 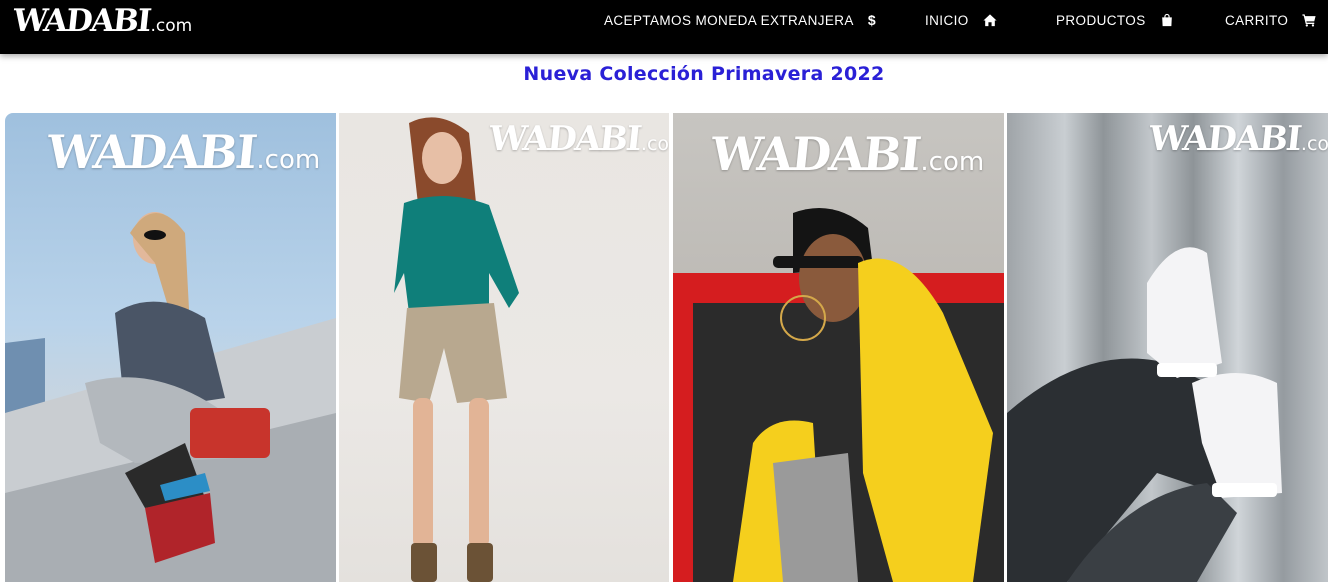 What do you see at coordinates (990, 20) in the screenshot?
I see `home-icon` at bounding box center [990, 20].